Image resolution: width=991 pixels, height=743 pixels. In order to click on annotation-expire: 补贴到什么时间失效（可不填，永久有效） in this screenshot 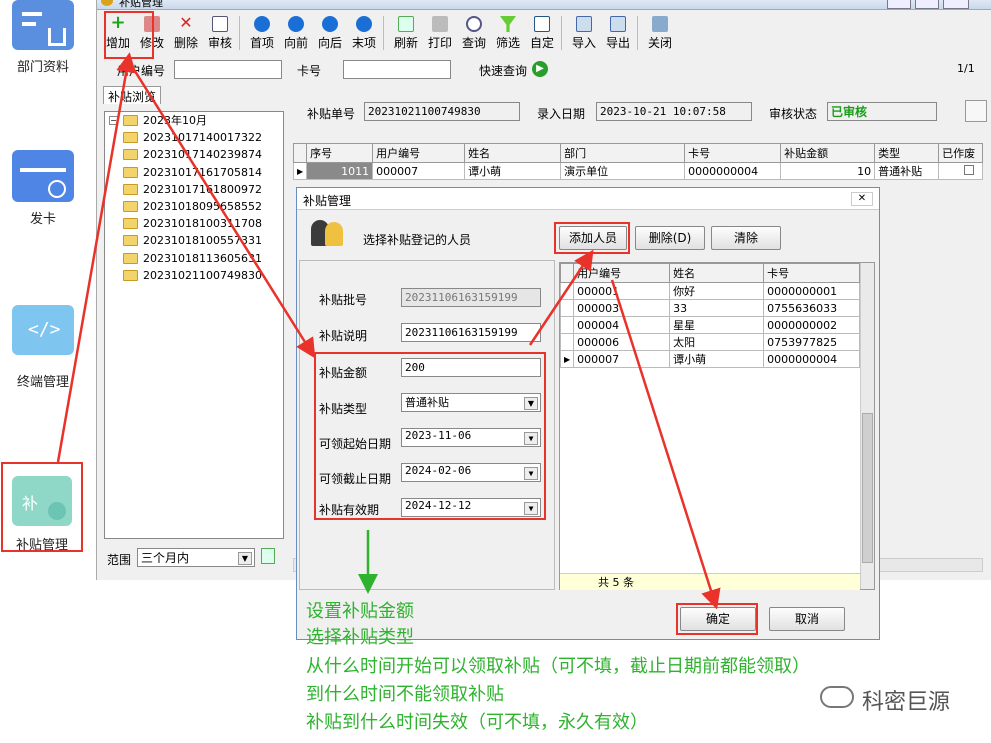, I will do `click(477, 722)`.